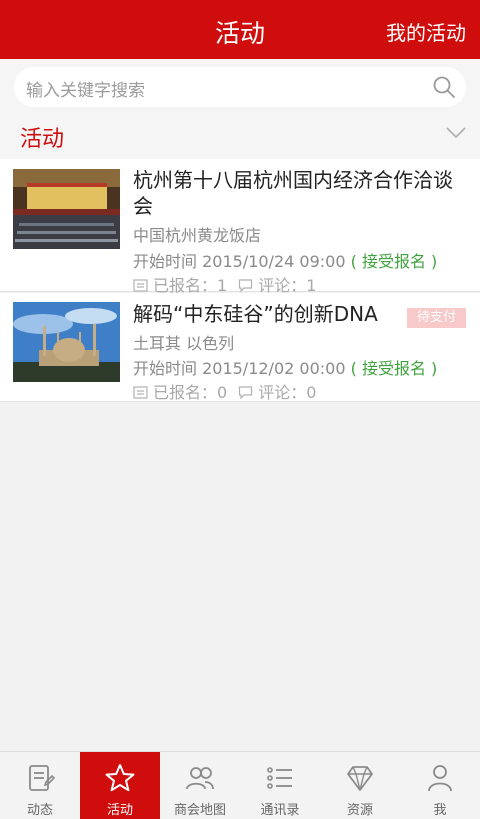  What do you see at coordinates (42, 778) in the screenshot?
I see `news-icon` at bounding box center [42, 778].